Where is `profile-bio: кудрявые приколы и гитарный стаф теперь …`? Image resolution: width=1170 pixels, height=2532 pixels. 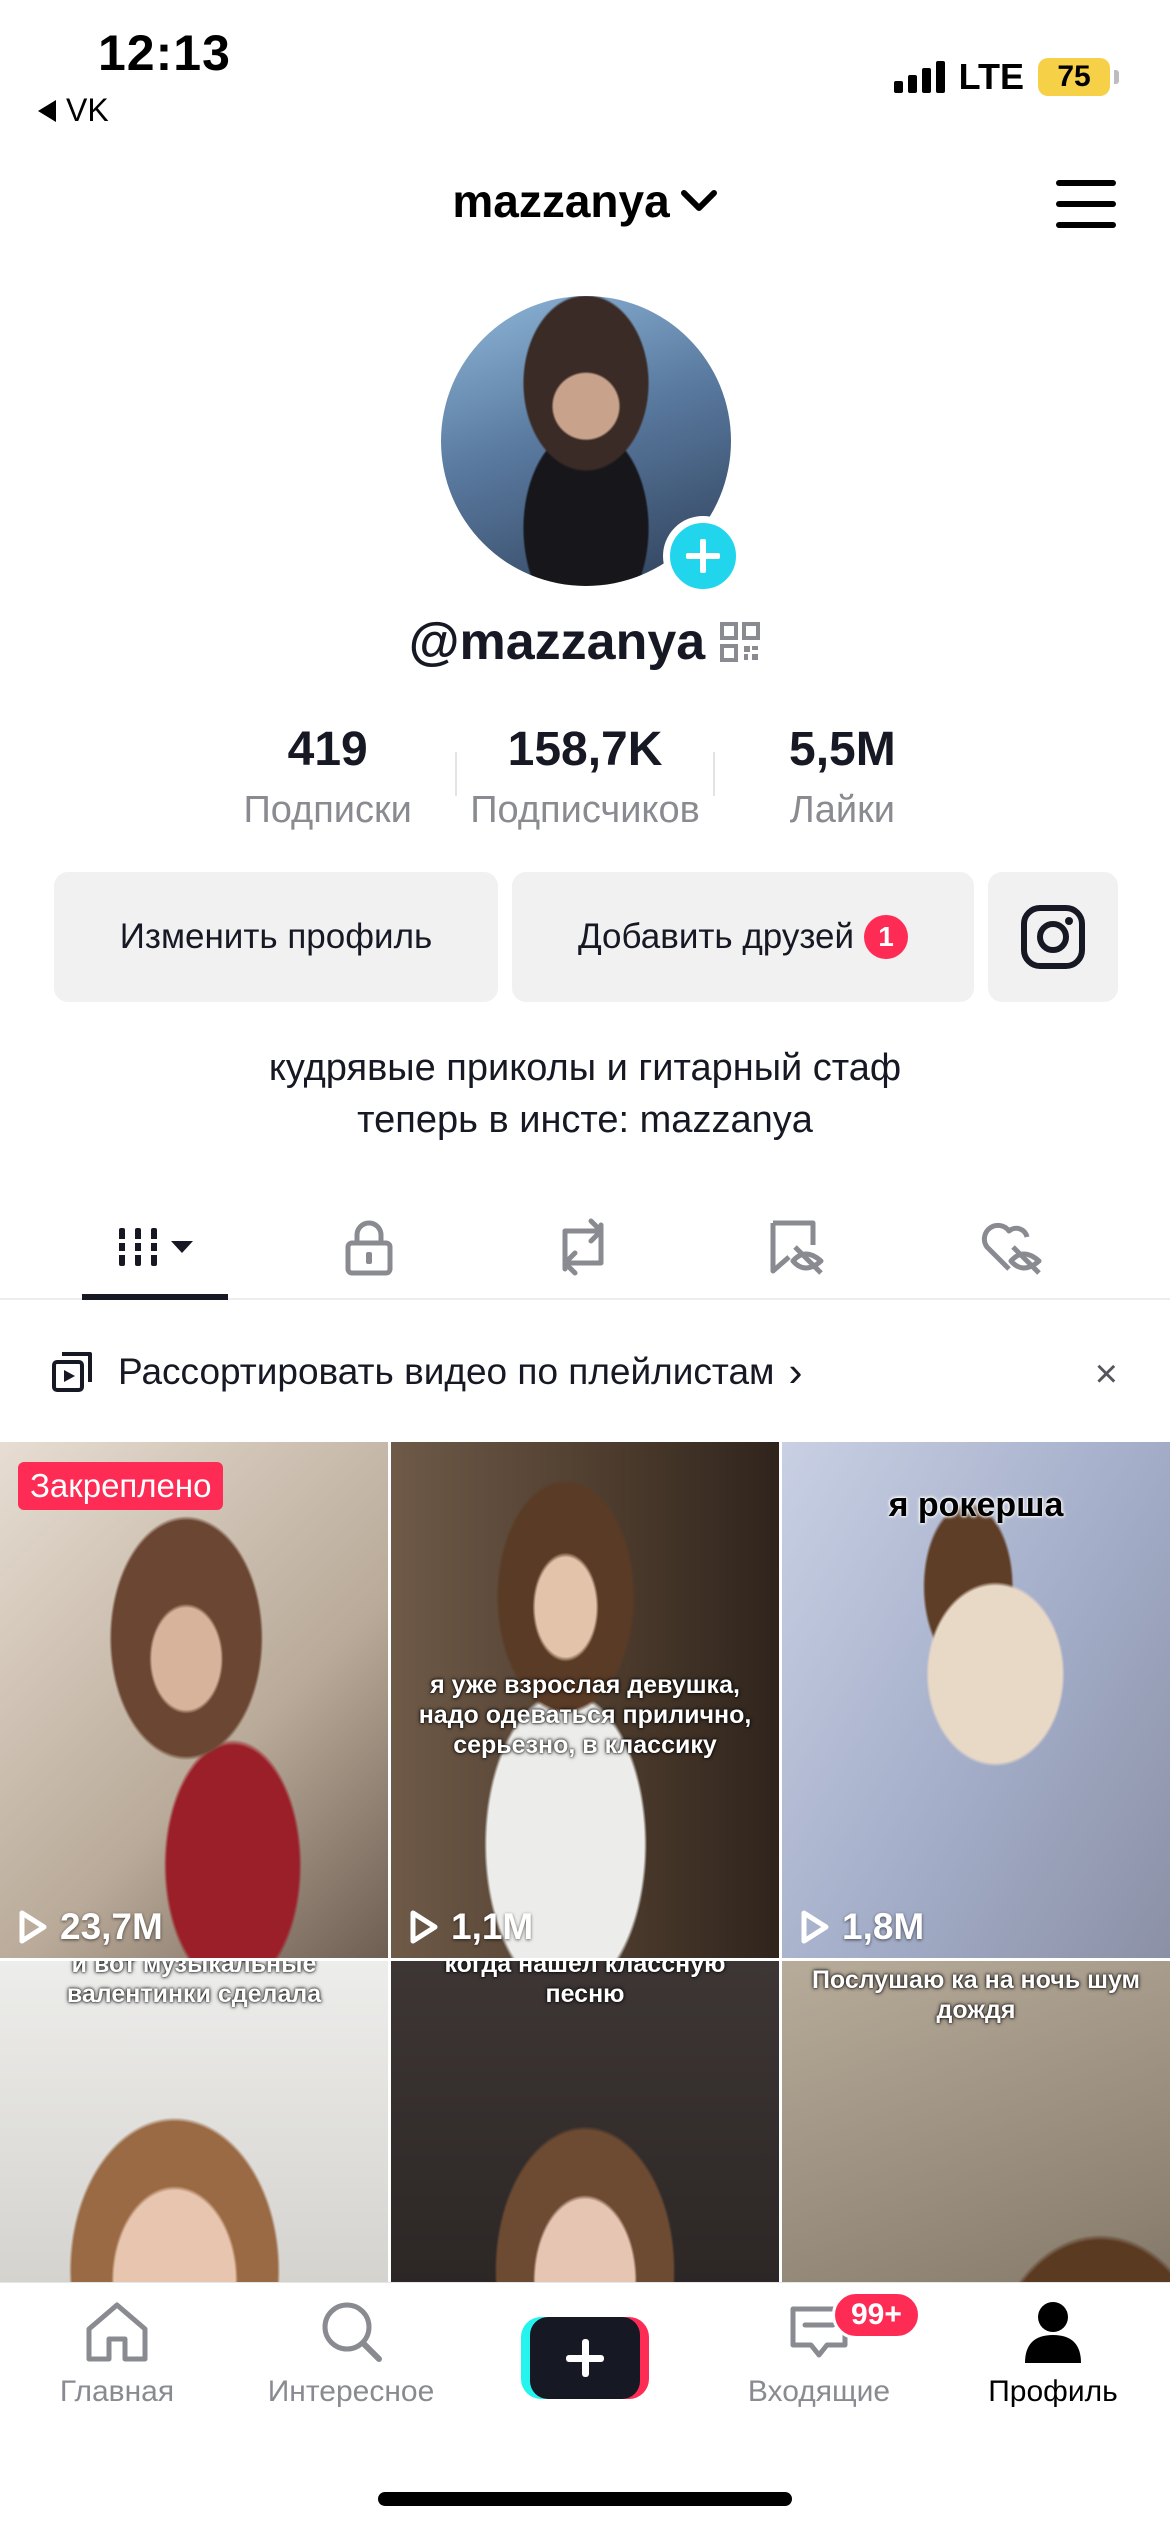 profile-bio: кудрявые приколы и гитарный стаф теперь … is located at coordinates (585, 1094).